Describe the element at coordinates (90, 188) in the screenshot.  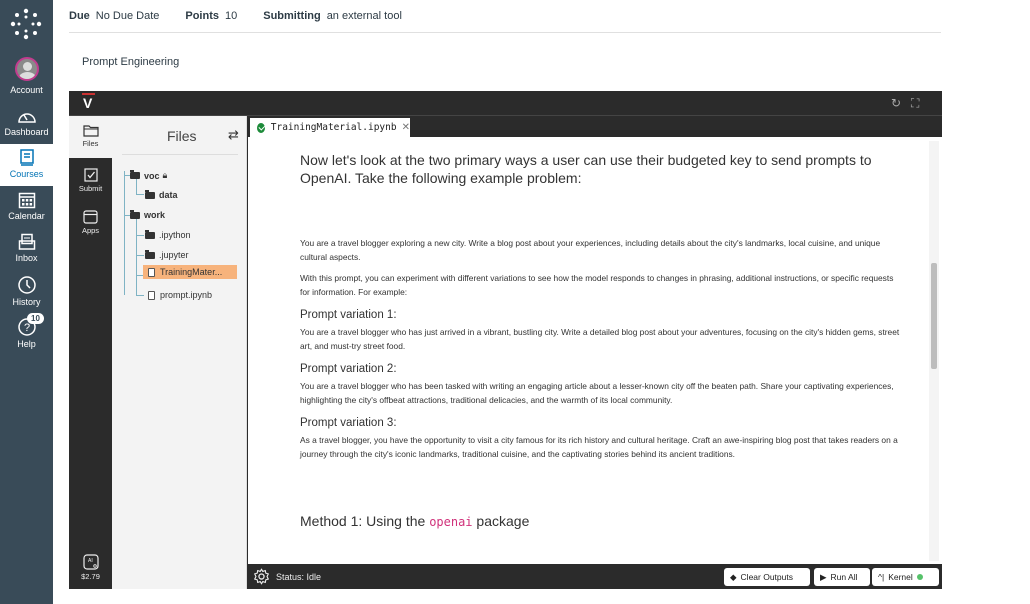
I see `leftbar-submit-label: Submit` at that location.